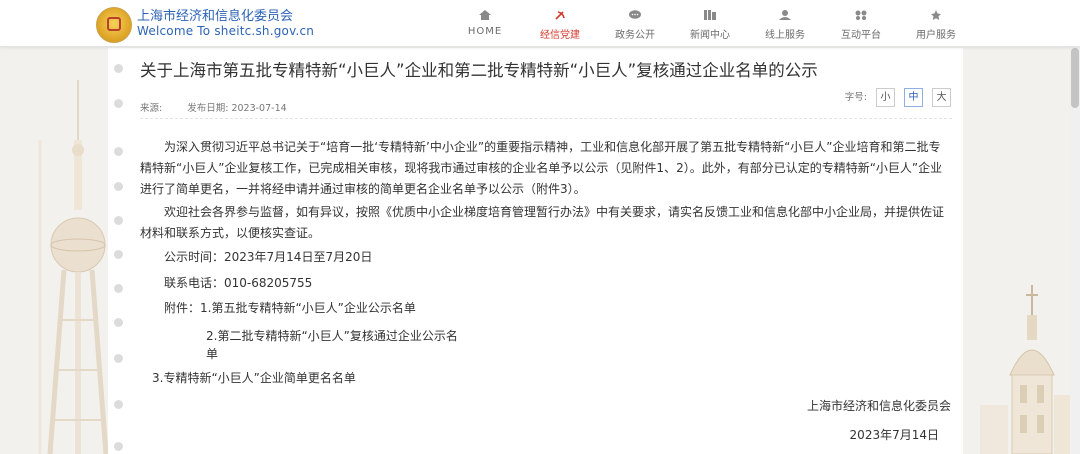 This screenshot has width=1080, height=454. I want to click on font-size-medium-button: 中, so click(913, 97).